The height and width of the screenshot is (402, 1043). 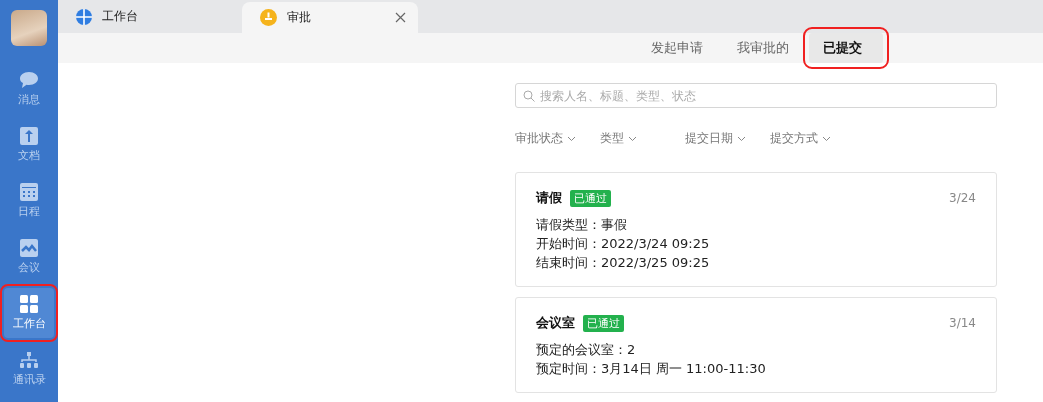 What do you see at coordinates (29, 360) in the screenshot?
I see `org-chart-icon` at bounding box center [29, 360].